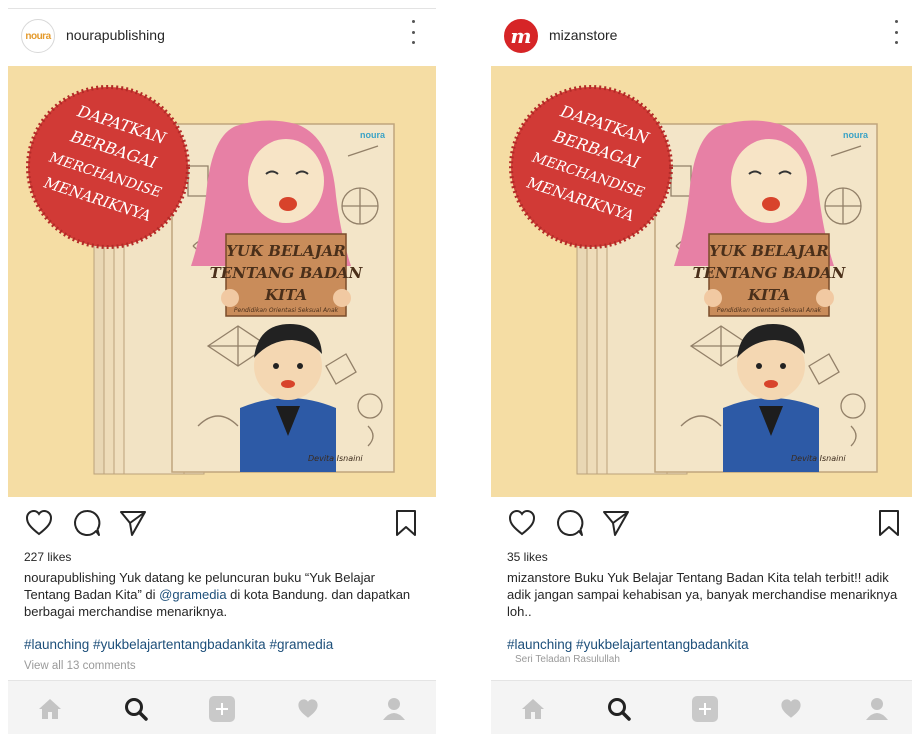 The width and height of the screenshot is (912, 734). I want to click on likes-count: 35 likes, so click(527, 557).